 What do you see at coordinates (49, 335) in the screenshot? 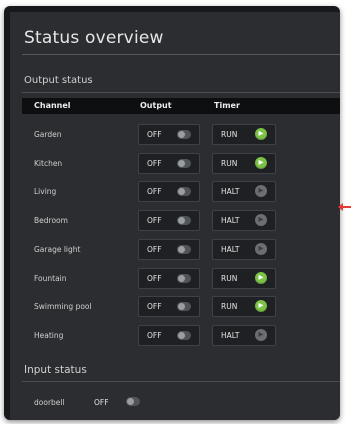
I see `channel-label: Heating` at bounding box center [49, 335].